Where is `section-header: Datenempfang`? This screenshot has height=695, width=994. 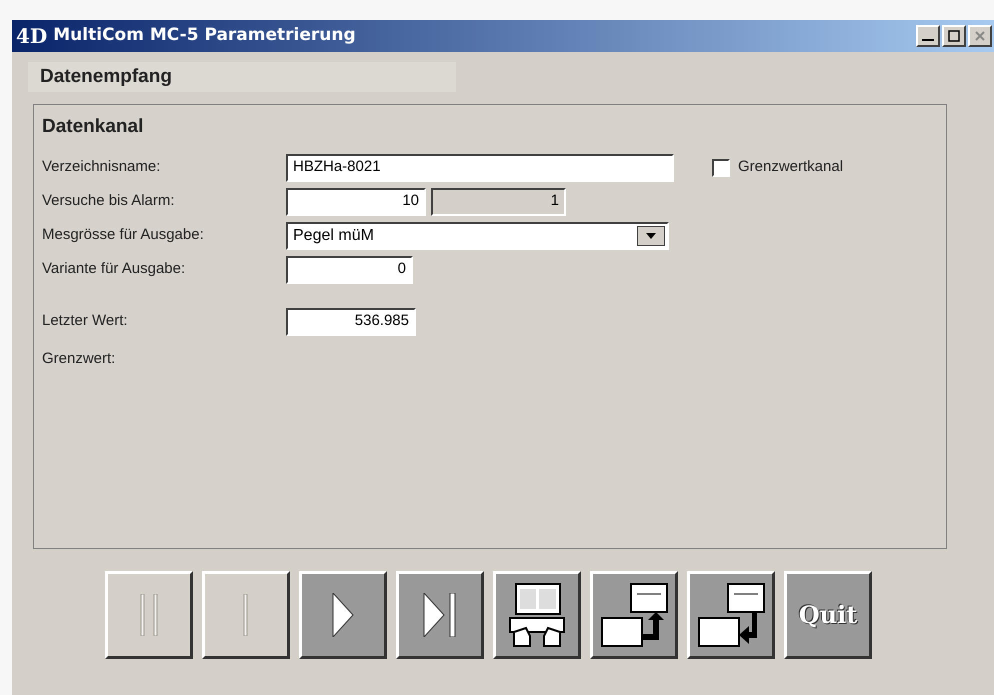 section-header: Datenempfang is located at coordinates (242, 77).